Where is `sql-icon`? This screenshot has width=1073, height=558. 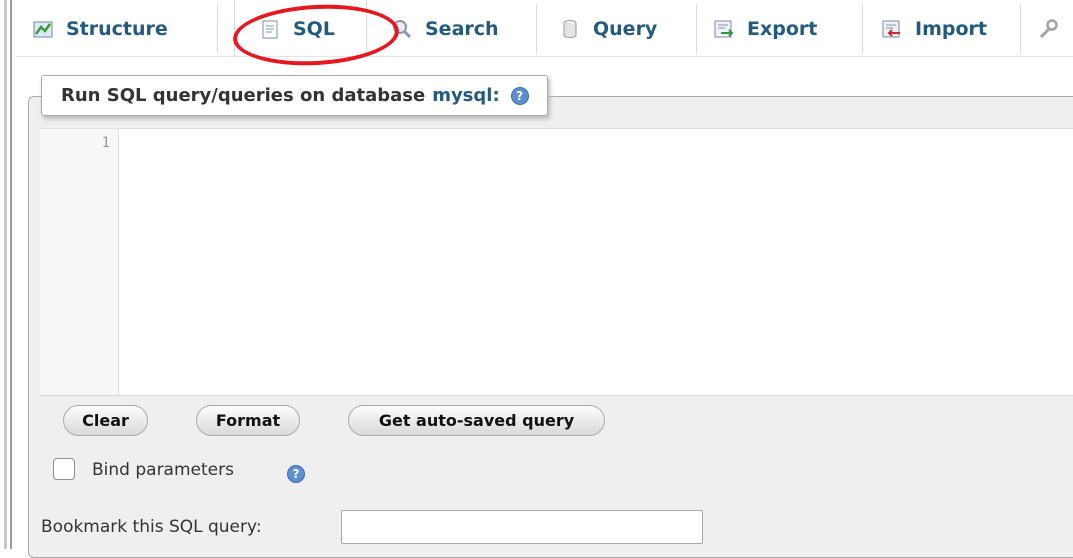
sql-icon is located at coordinates (270, 29).